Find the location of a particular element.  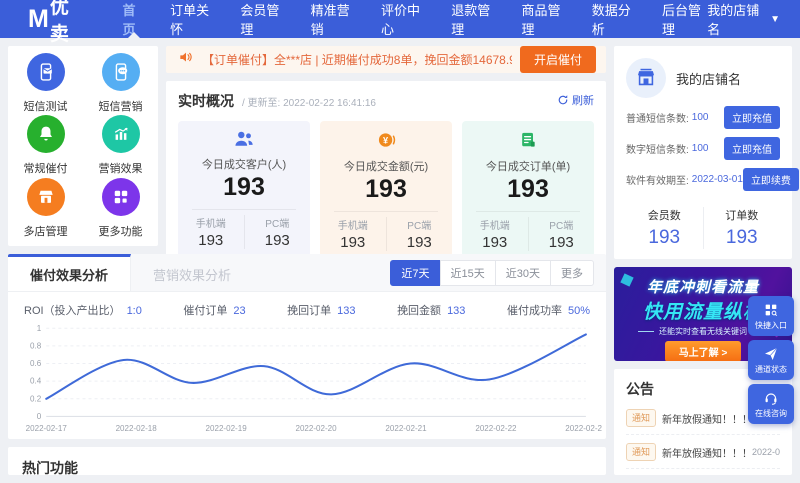

grid-icon is located at coordinates (120, 197).